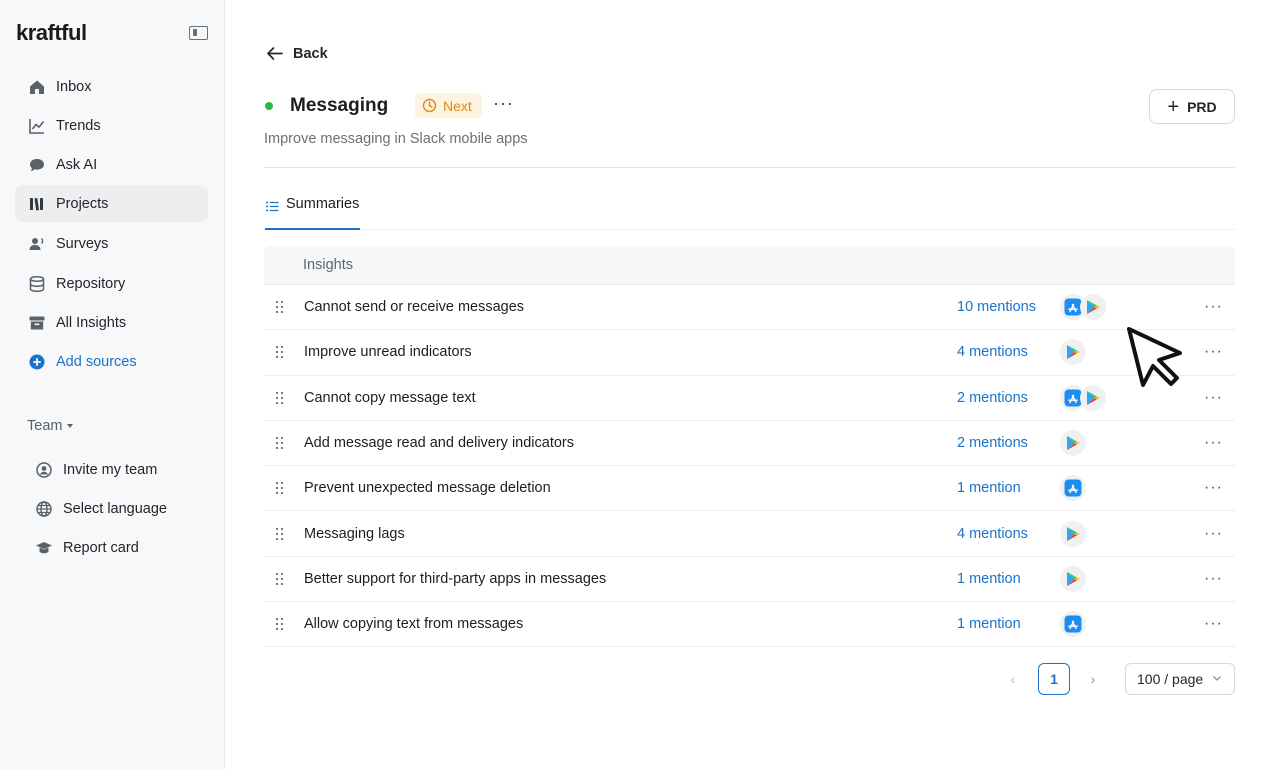 The width and height of the screenshot is (1275, 769). Describe the element at coordinates (354, 534) in the screenshot. I see `insight-title: Messaging lags` at that location.